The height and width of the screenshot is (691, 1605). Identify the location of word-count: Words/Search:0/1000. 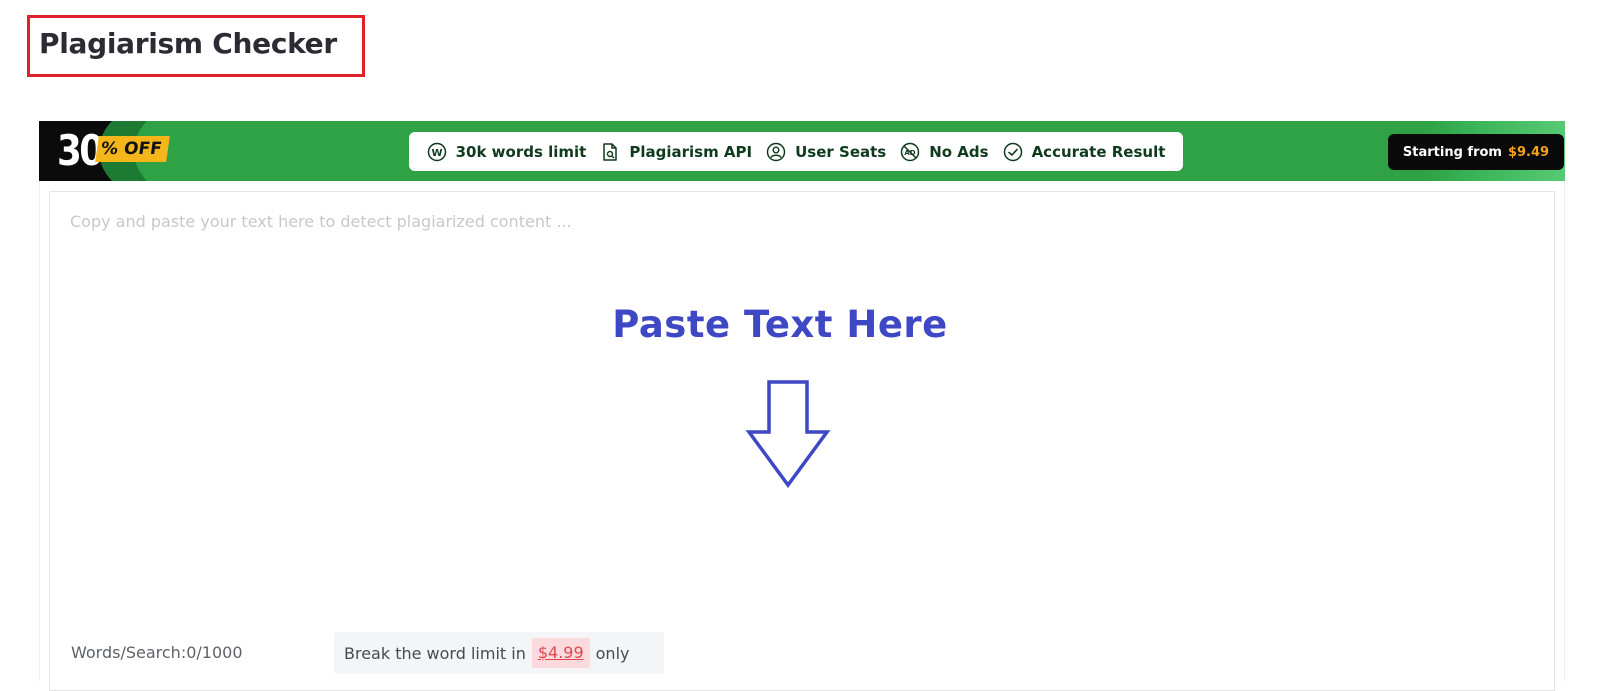
(157, 652).